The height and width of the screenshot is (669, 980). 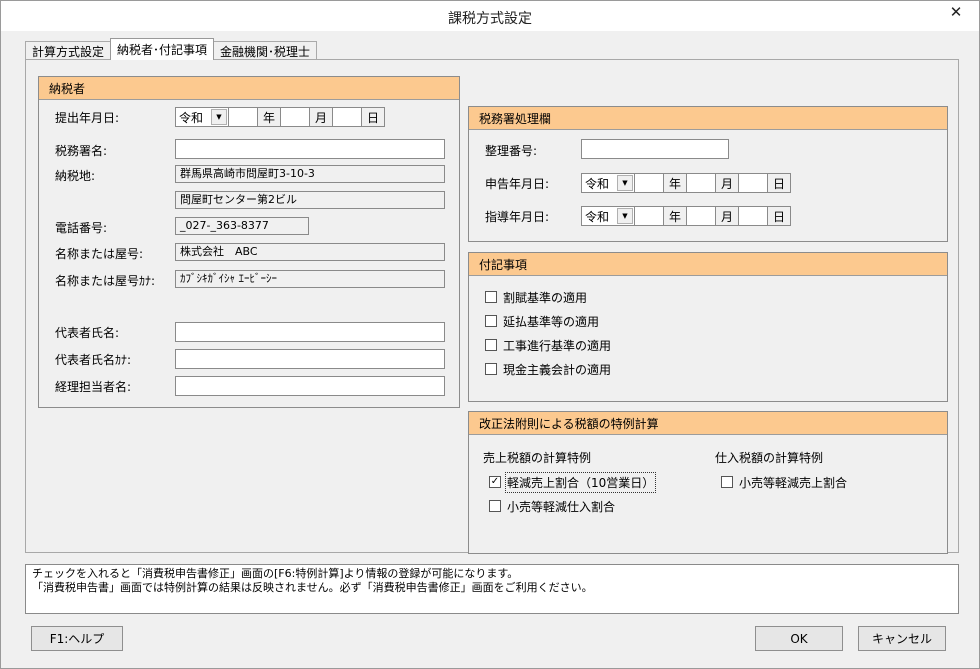 What do you see at coordinates (75, 176) in the screenshot?
I see `address-label: 納税地:` at bounding box center [75, 176].